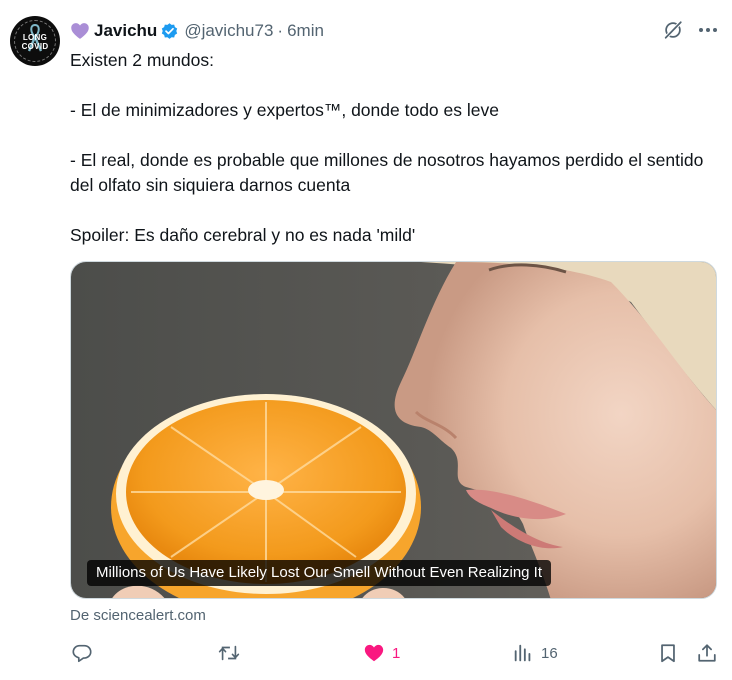 The width and height of the screenshot is (732, 680). Describe the element at coordinates (35, 46) in the screenshot. I see `avatar-text-line-2: COVID` at that location.